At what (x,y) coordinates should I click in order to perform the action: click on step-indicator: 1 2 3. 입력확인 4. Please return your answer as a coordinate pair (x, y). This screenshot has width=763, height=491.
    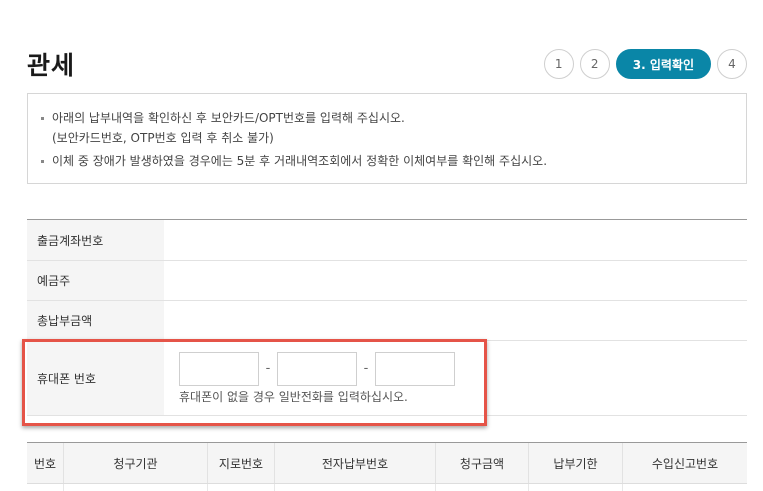
    Looking at the image, I should click on (645, 64).